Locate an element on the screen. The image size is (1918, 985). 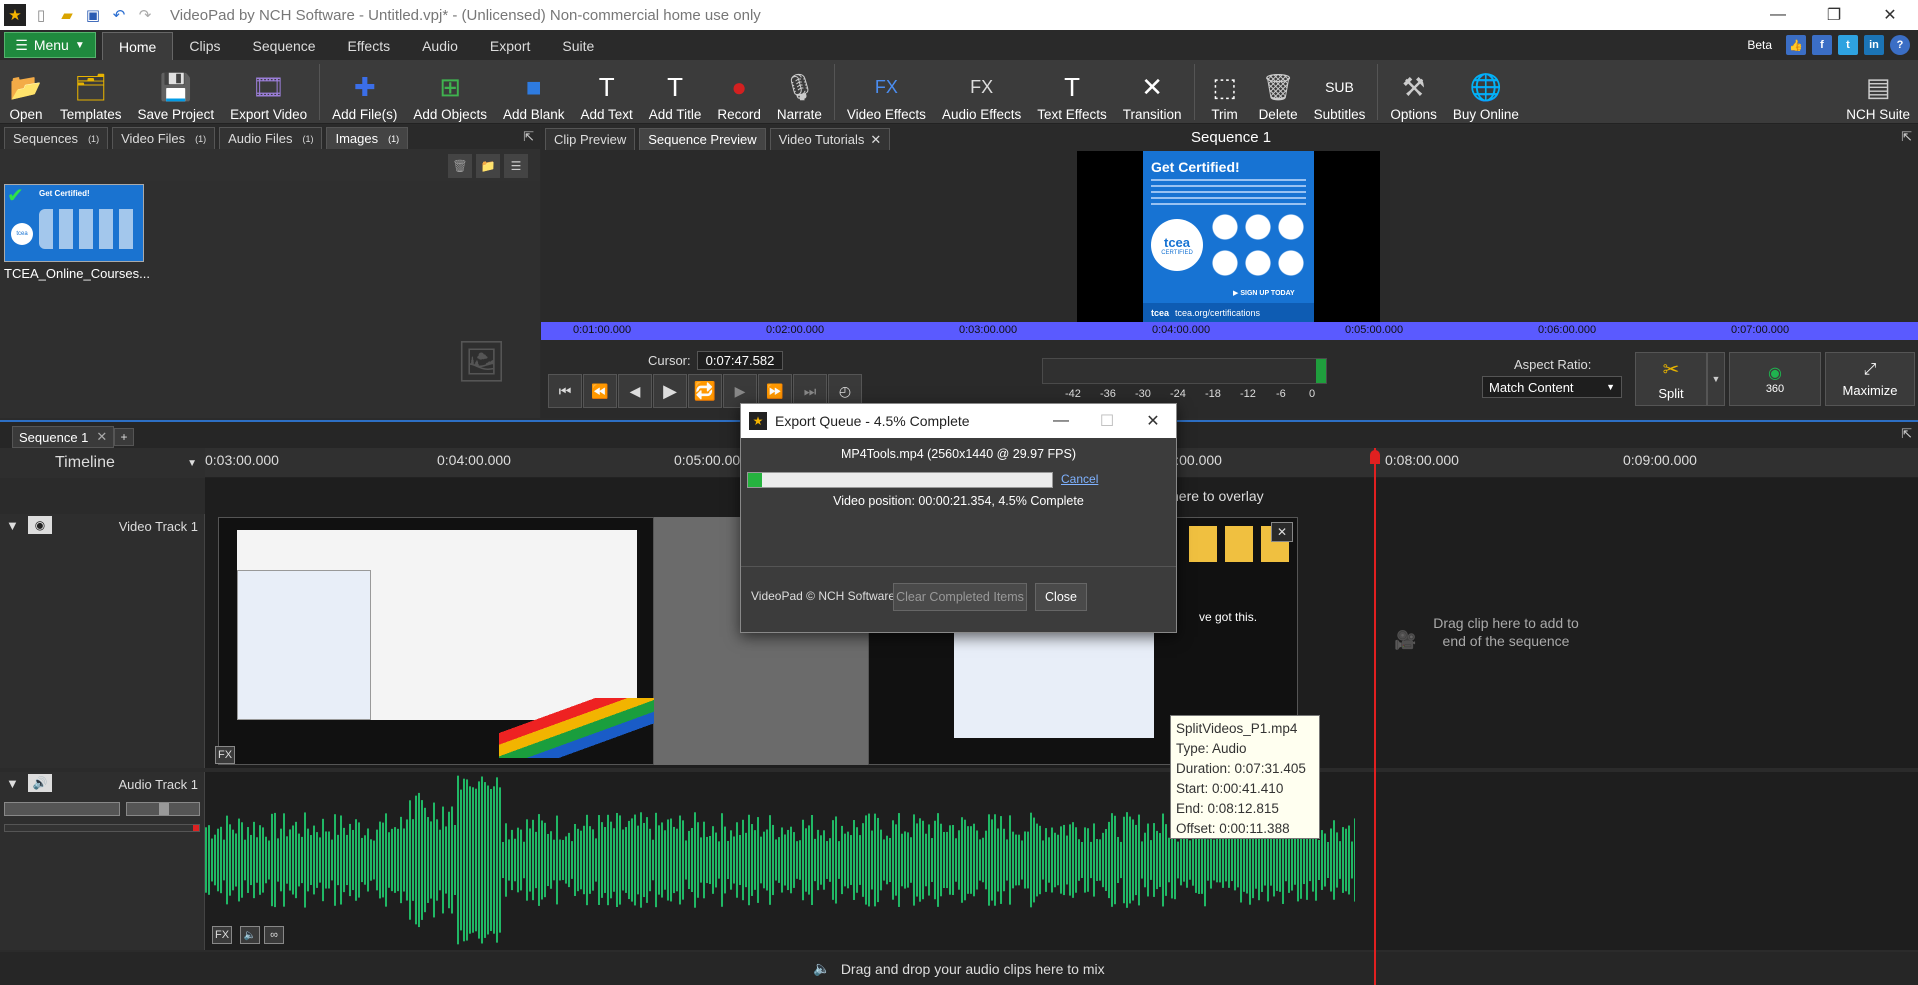
split-dropdown: ▼ is located at coordinates (1716, 379).